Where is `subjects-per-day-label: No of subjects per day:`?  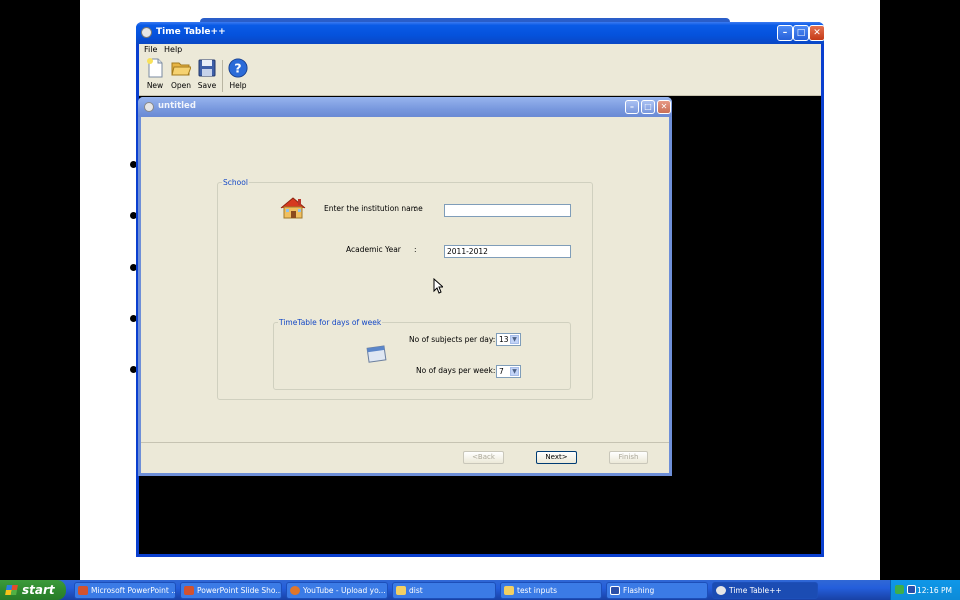
subjects-per-day-label: No of subjects per day: is located at coordinates (452, 339).